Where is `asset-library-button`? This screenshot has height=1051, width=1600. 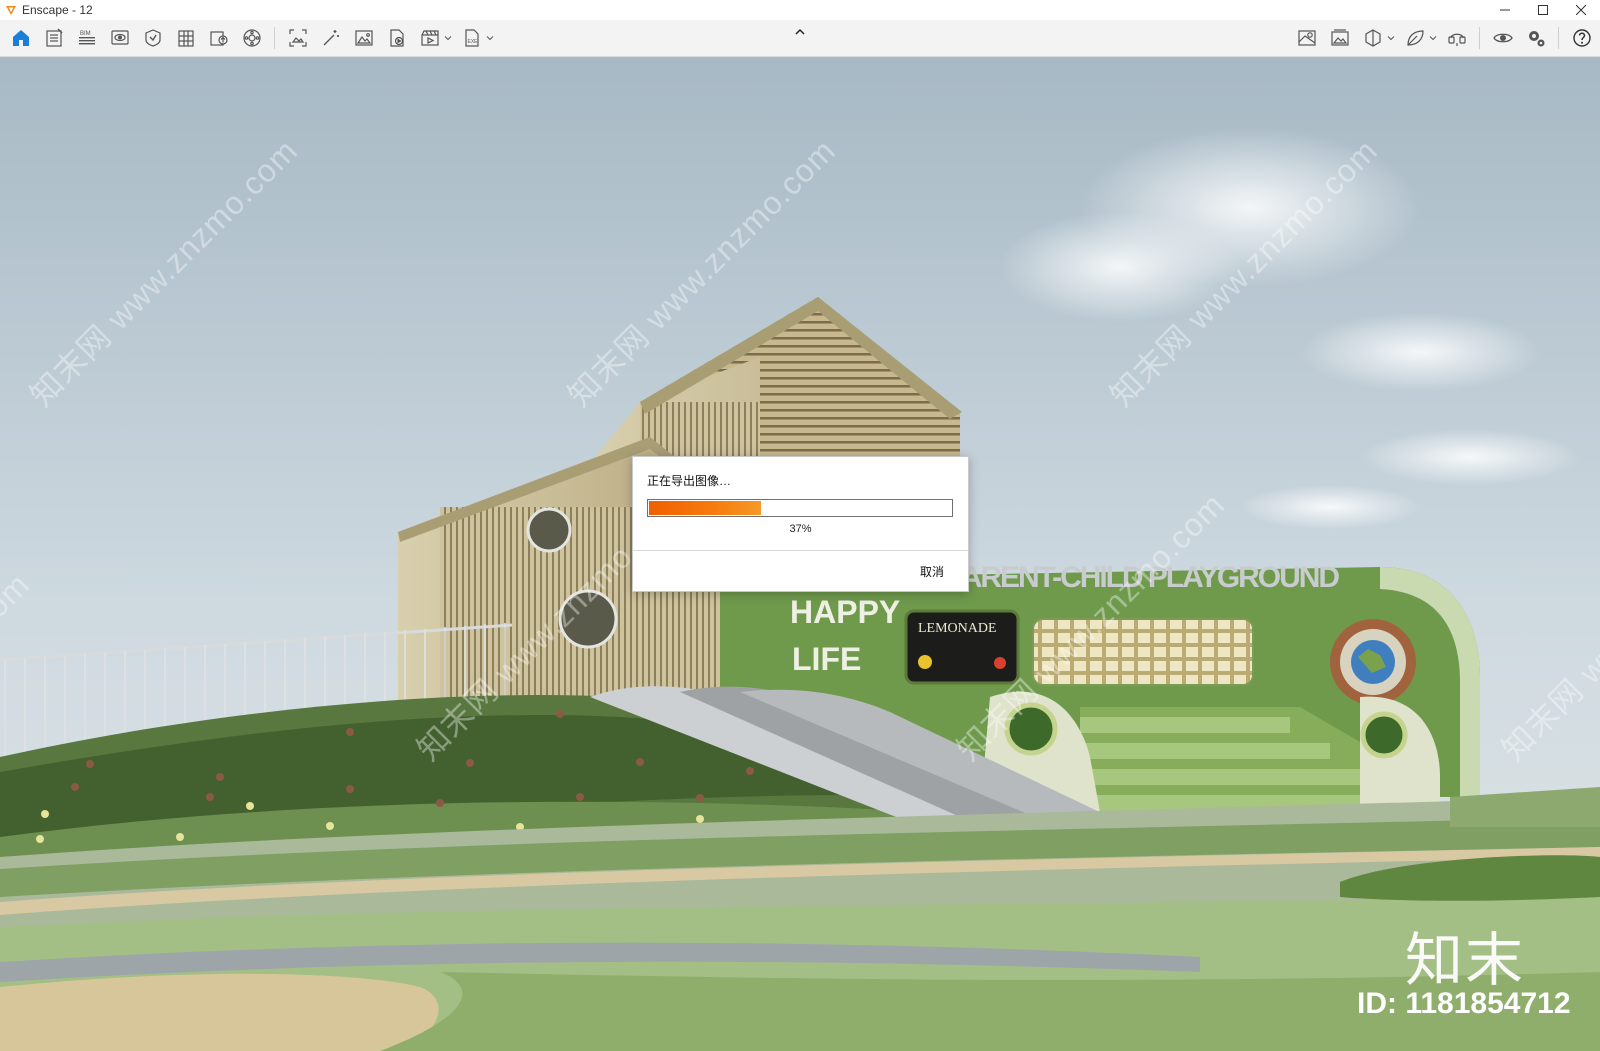 asset-library-button is located at coordinates (186, 38).